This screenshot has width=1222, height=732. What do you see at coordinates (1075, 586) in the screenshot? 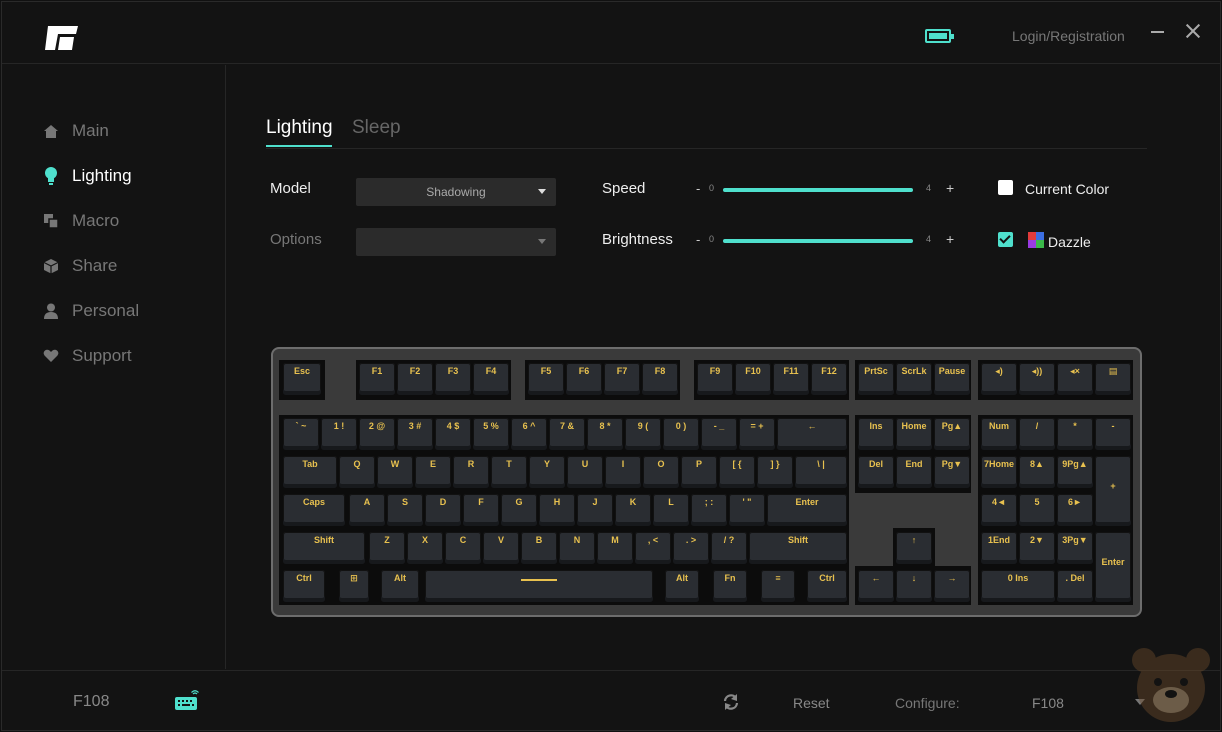
I see `key-np-dot: . Del` at bounding box center [1075, 586].